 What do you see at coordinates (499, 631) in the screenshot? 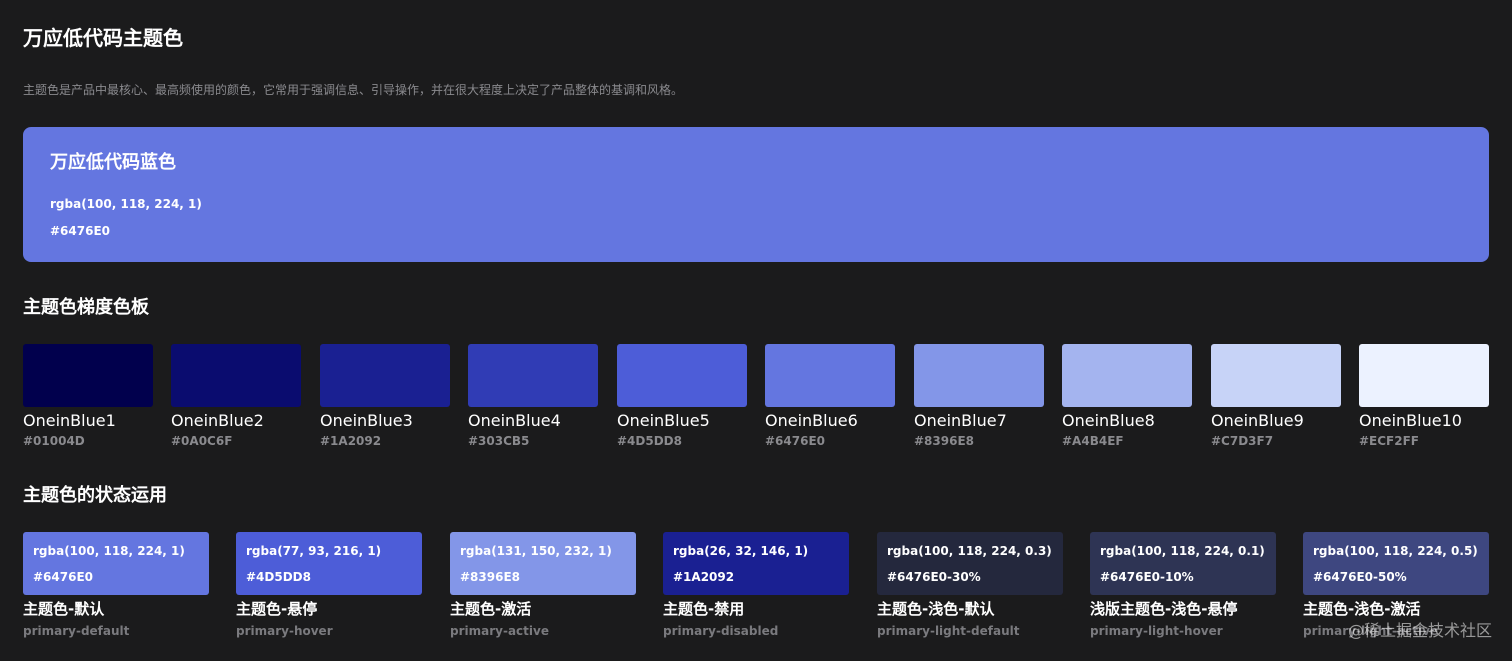
I see `state-key: primary-active` at bounding box center [499, 631].